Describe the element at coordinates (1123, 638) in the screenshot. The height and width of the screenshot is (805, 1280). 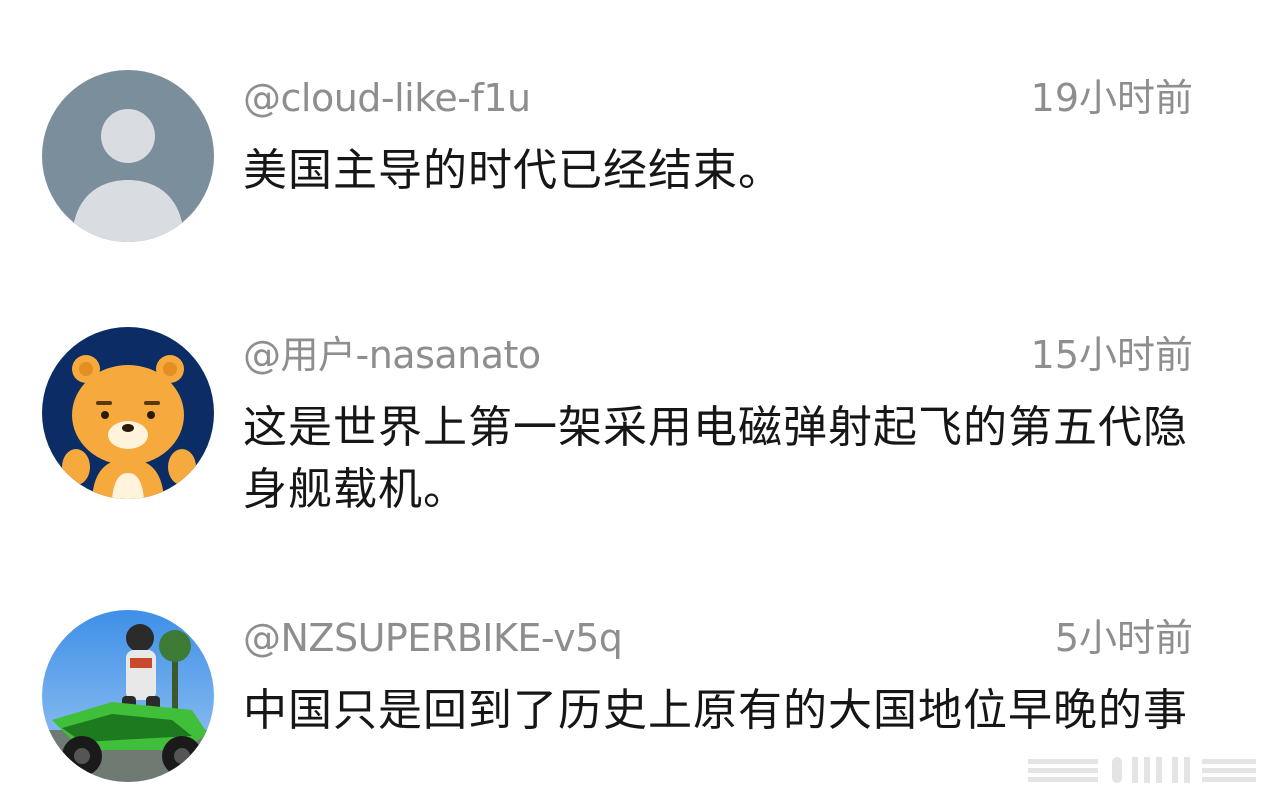
I see `comment-timestamp: 5小时前` at that location.